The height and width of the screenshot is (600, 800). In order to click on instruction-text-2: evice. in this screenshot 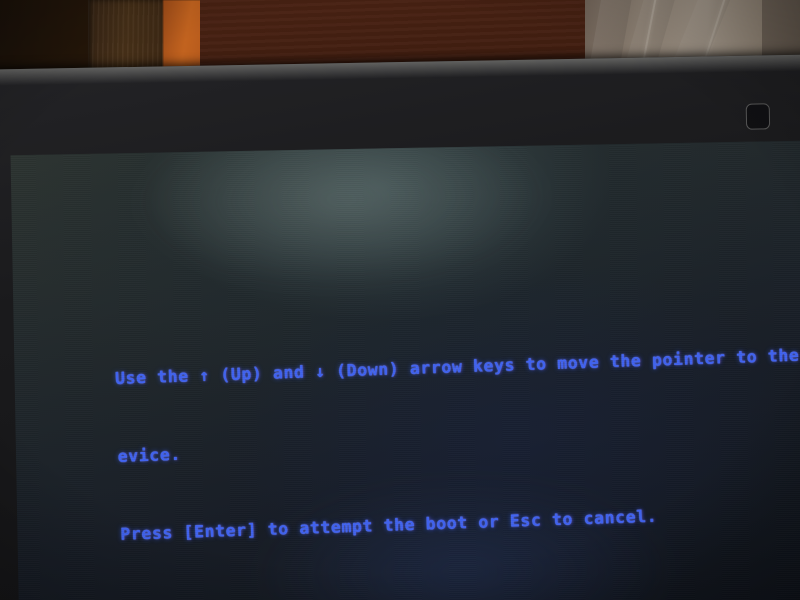, I will do `click(149, 455)`.